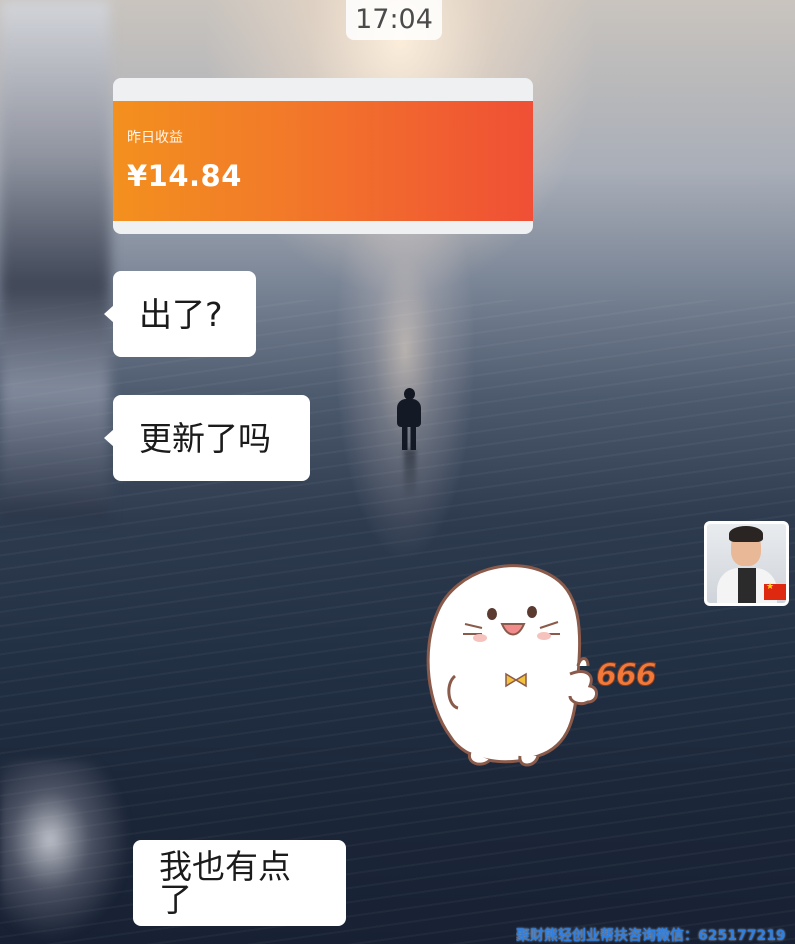 Image resolution: width=795 pixels, height=944 pixels. What do you see at coordinates (155, 138) in the screenshot?
I see `earnings-label: 昨日收益` at bounding box center [155, 138].